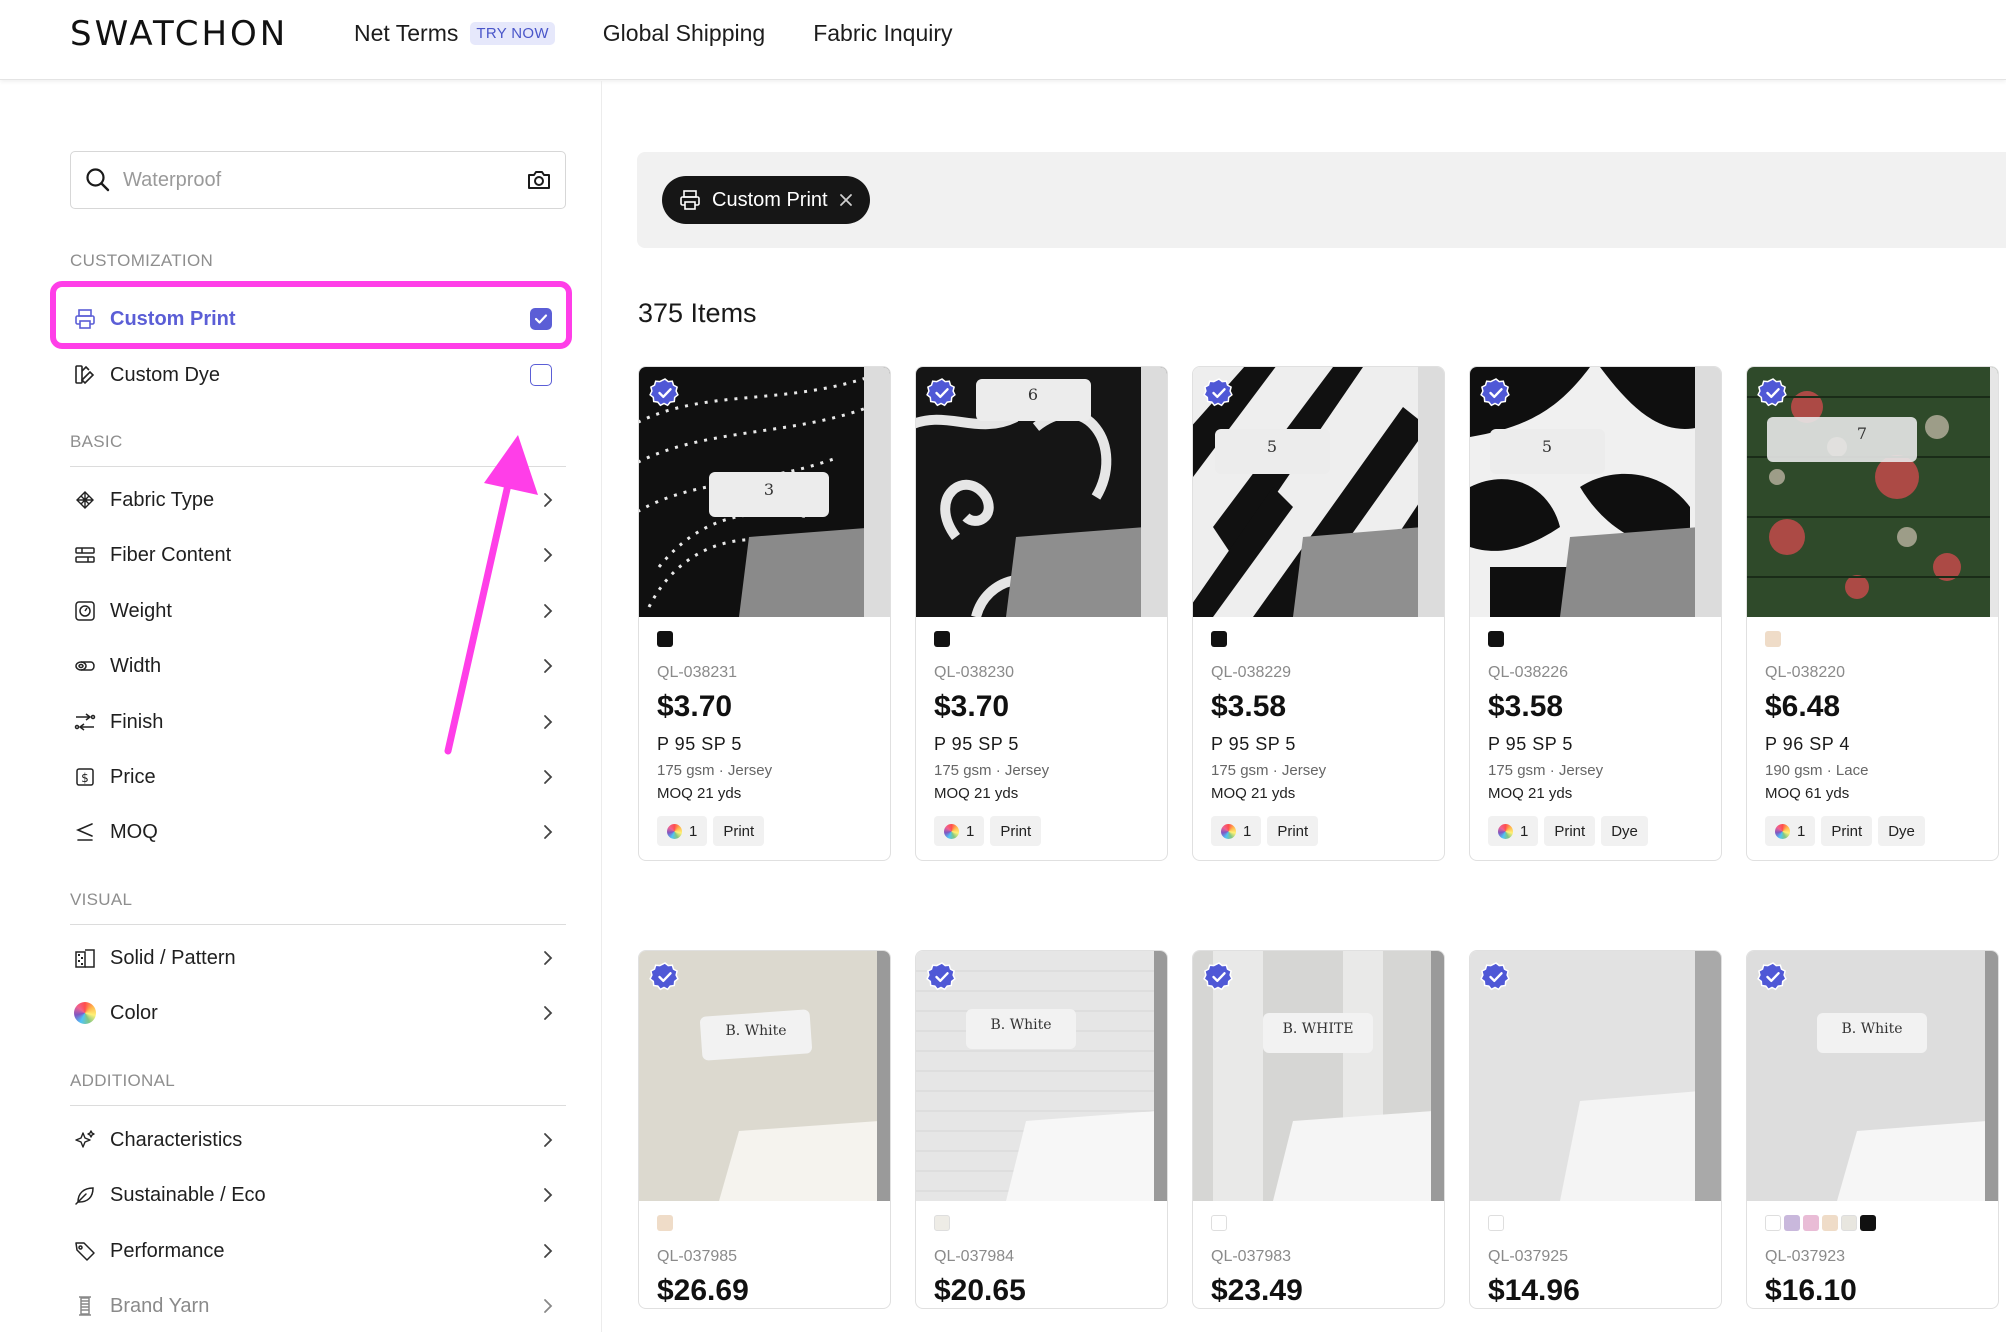 This screenshot has height=1332, width=2006. Describe the element at coordinates (318, 666) in the screenshot. I see `filter-width: Width` at that location.